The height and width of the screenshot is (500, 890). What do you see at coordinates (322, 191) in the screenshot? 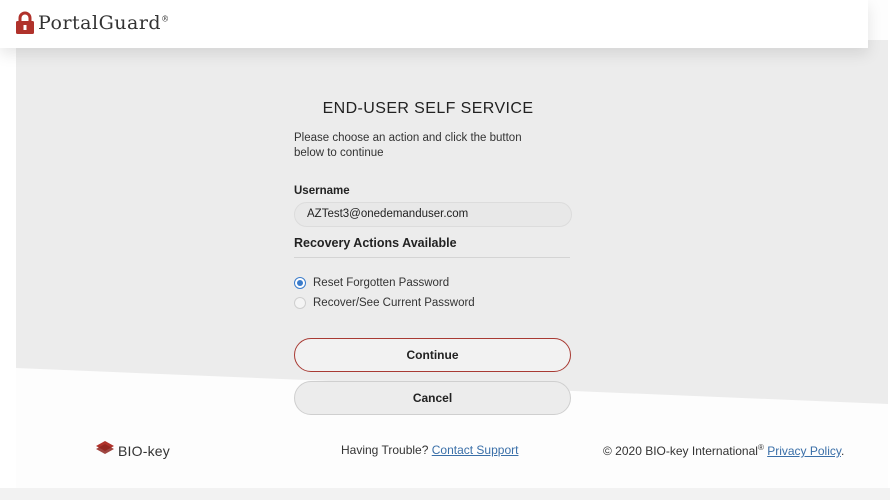
I see `username-label: Username` at bounding box center [322, 191].